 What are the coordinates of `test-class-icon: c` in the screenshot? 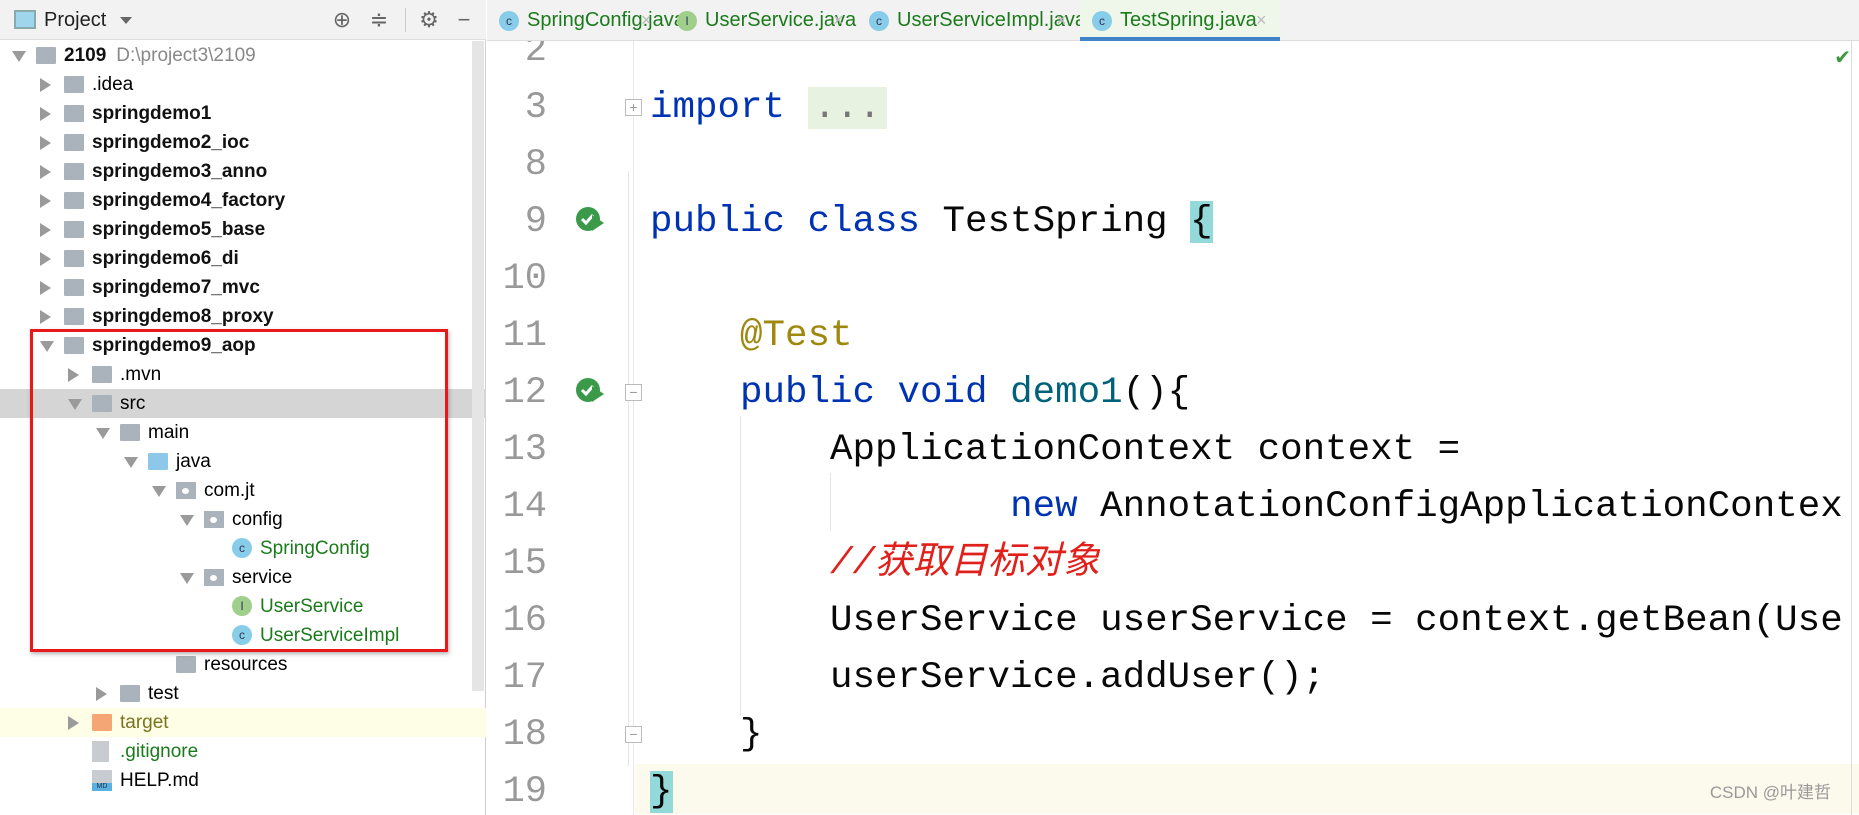 It's located at (1102, 21).